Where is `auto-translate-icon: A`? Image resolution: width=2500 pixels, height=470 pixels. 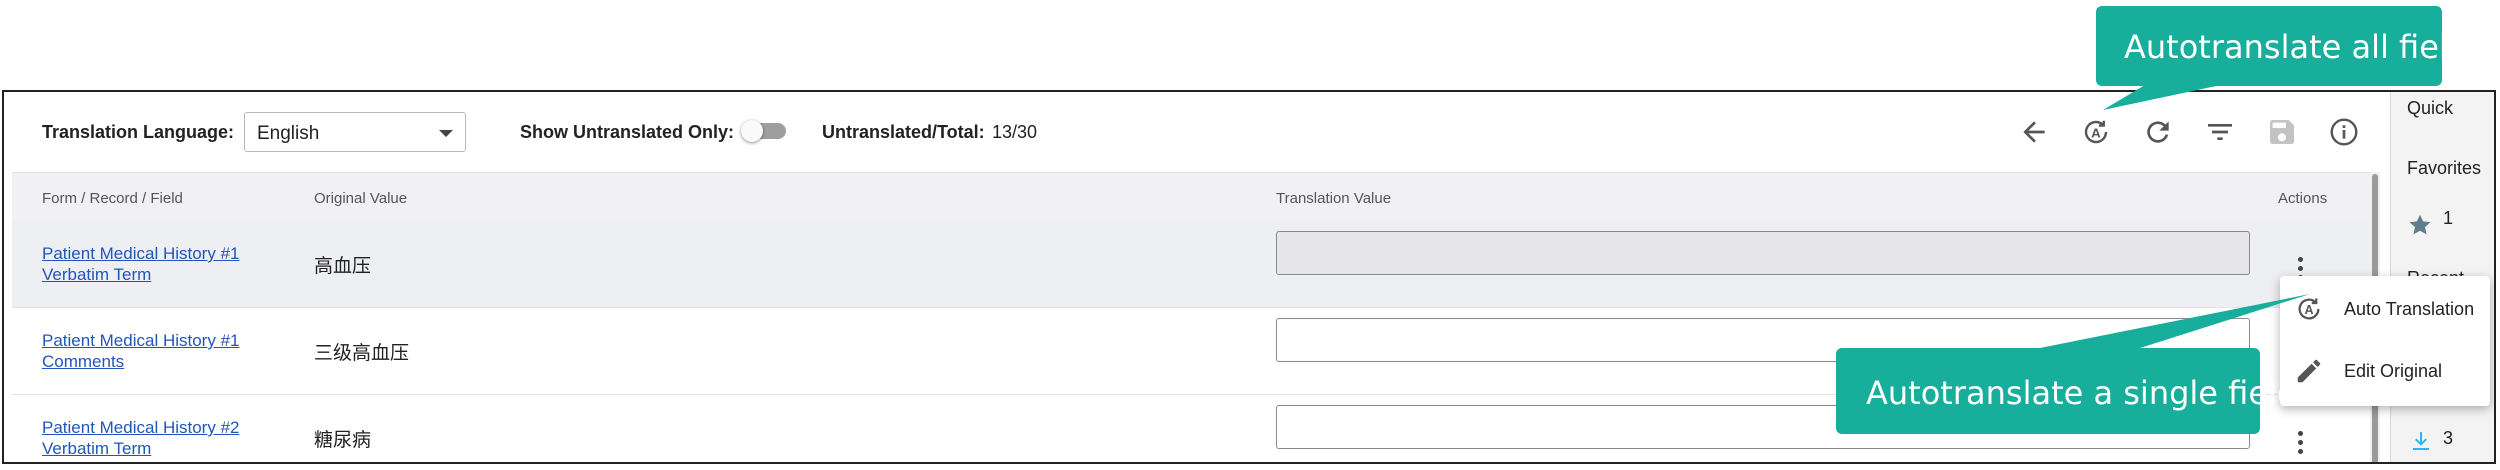
auto-translate-icon: A is located at coordinates (2309, 309).